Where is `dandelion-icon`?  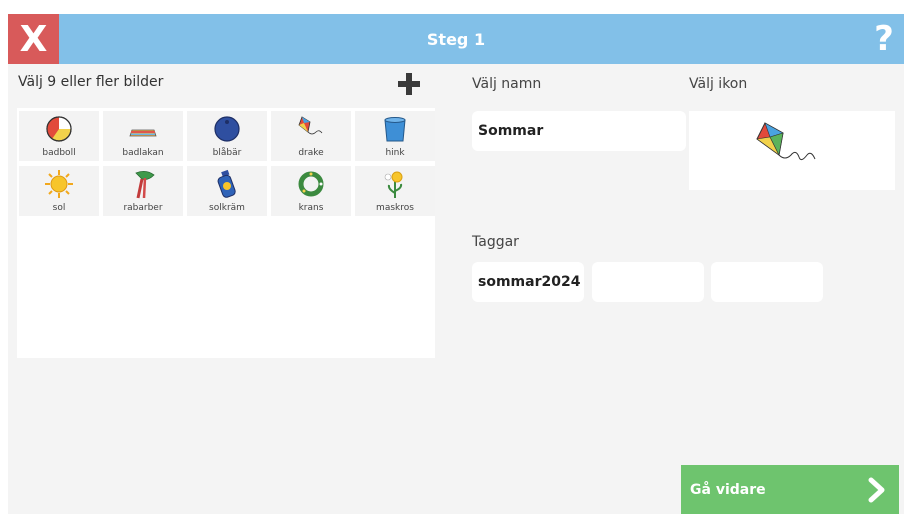 dandelion-icon is located at coordinates (393, 184).